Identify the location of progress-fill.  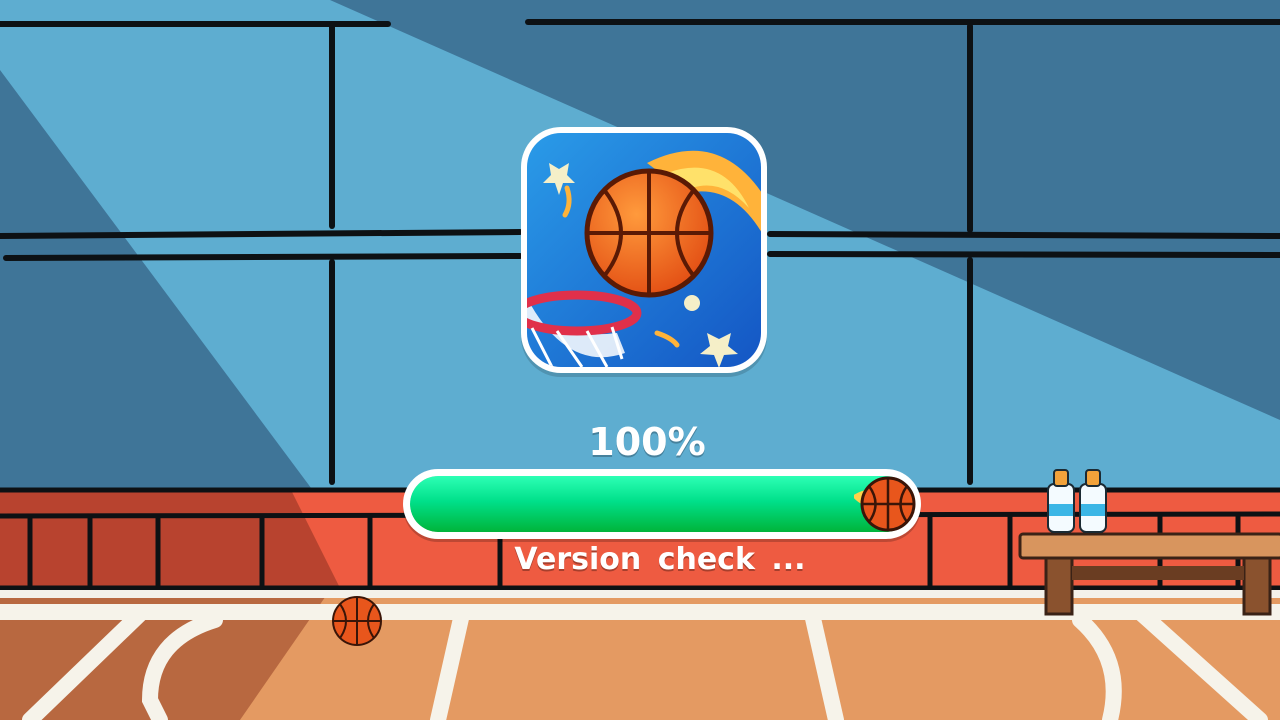
(662, 504).